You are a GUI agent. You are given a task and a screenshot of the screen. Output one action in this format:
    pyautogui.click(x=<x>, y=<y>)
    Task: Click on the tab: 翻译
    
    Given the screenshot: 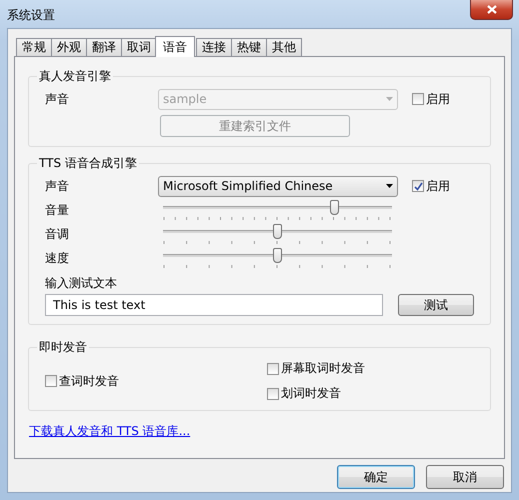 What is the action you would take?
    pyautogui.click(x=104, y=47)
    